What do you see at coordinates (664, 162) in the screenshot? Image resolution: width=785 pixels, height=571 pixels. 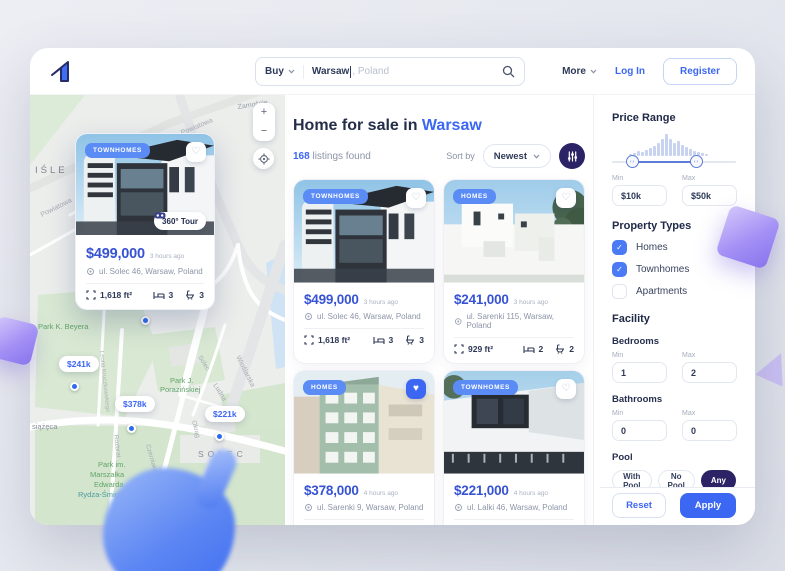 I see `slider-active-range` at bounding box center [664, 162].